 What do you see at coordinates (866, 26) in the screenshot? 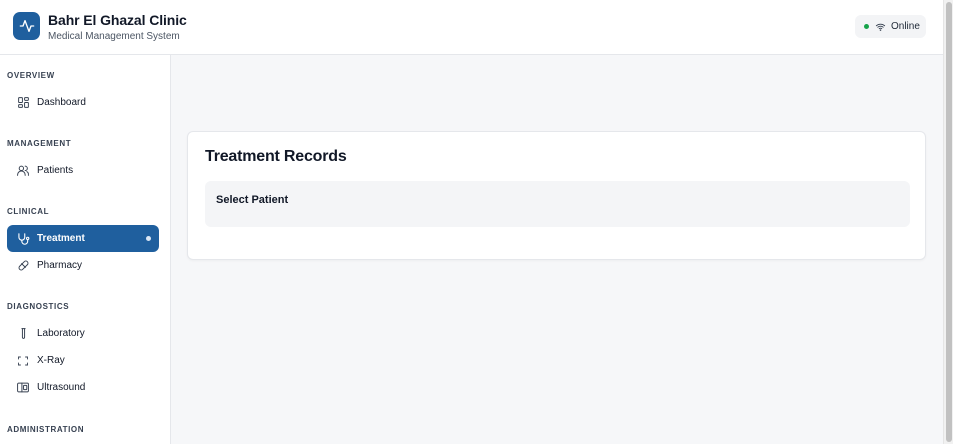
I see `status-dot` at bounding box center [866, 26].